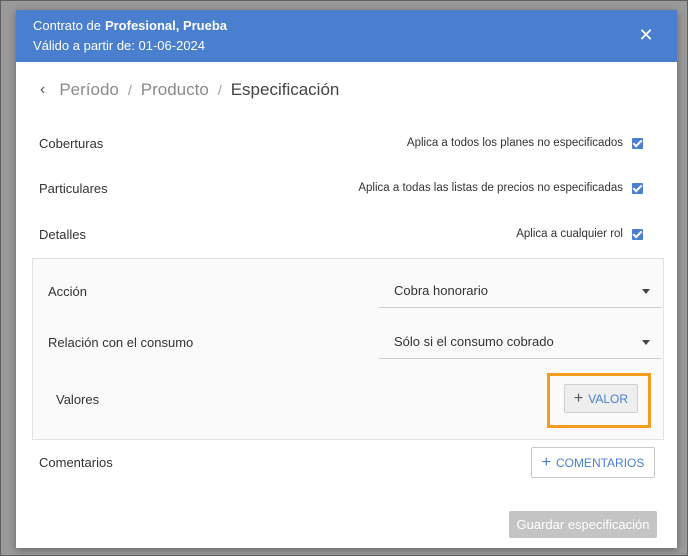 The width and height of the screenshot is (688, 556). Describe the element at coordinates (474, 341) in the screenshot. I see `relacion-value: Sólo si el consumo cobrado` at that location.